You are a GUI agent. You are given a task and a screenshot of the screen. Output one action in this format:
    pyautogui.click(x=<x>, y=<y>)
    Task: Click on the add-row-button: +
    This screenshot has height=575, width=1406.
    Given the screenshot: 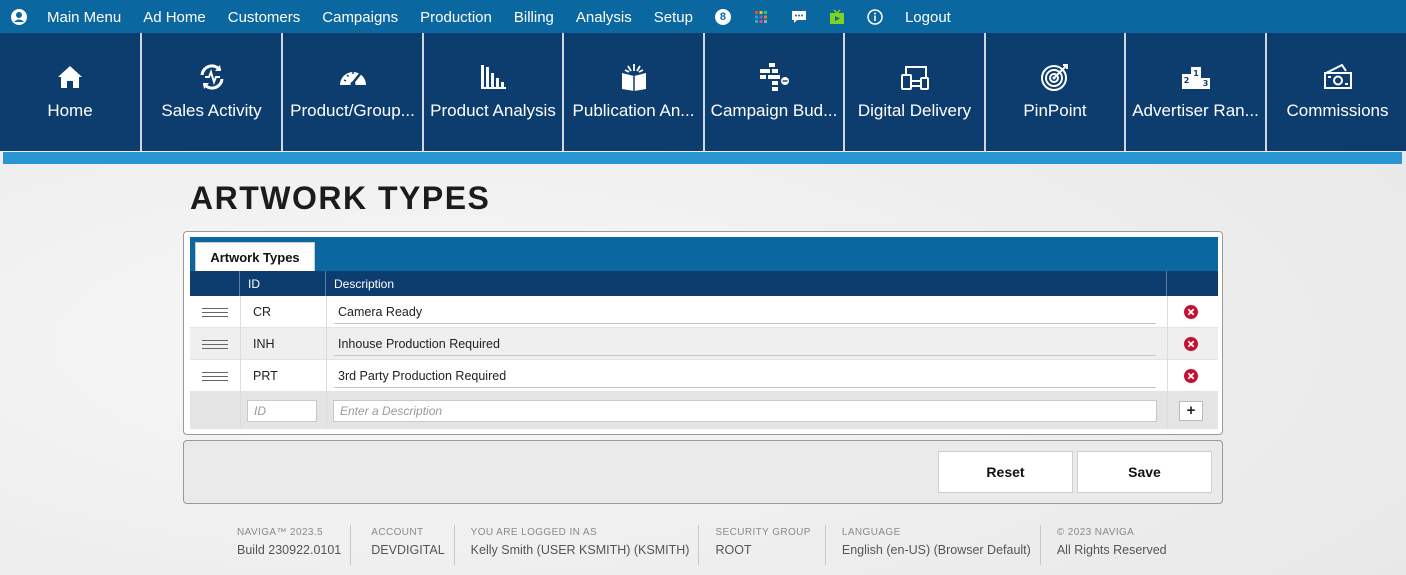 What is the action you would take?
    pyautogui.click(x=1191, y=410)
    